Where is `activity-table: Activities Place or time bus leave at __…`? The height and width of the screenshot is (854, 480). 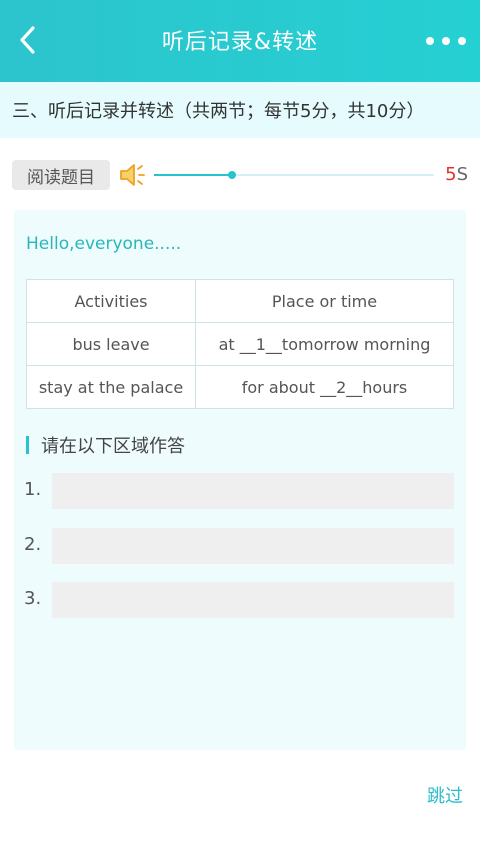 activity-table: Activities Place or time bus leave at __… is located at coordinates (240, 344).